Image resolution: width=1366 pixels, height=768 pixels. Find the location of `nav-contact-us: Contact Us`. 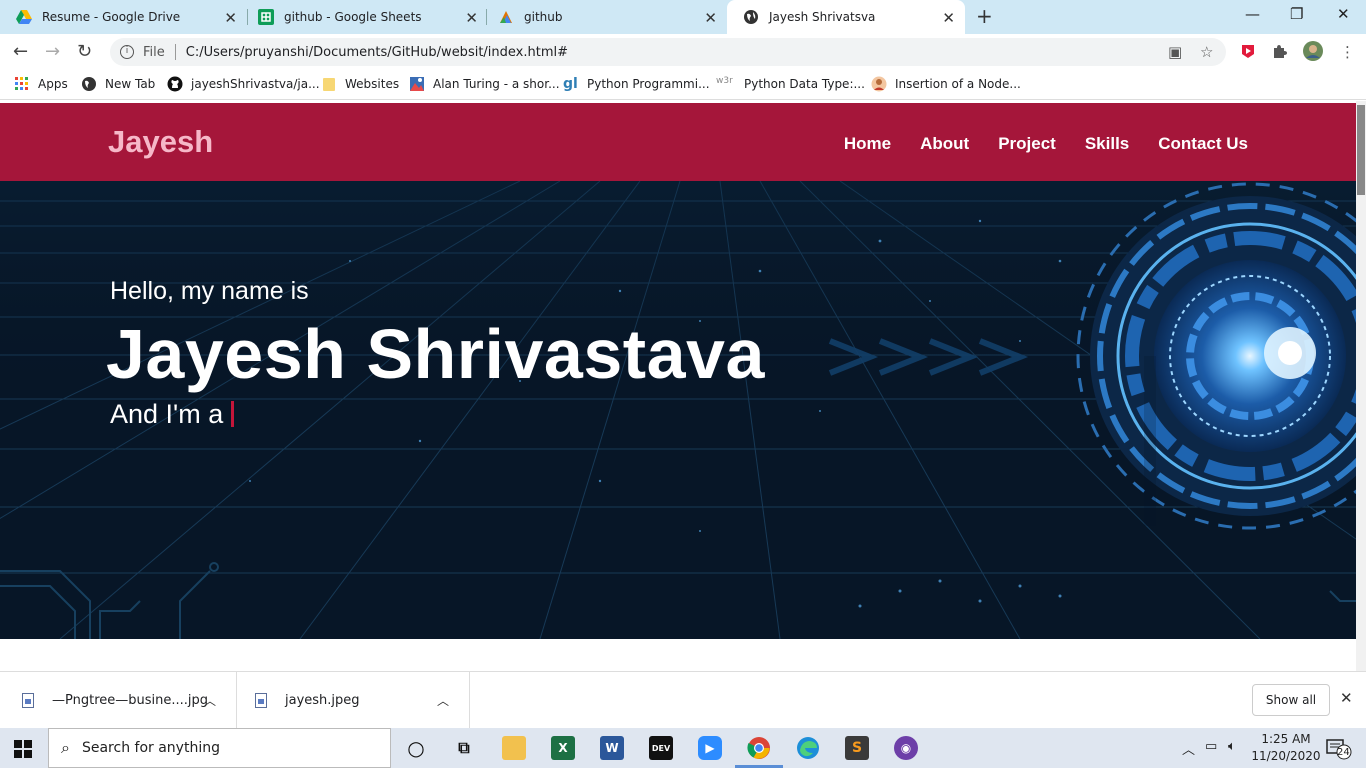

nav-contact-us: Contact Us is located at coordinates (1203, 144).